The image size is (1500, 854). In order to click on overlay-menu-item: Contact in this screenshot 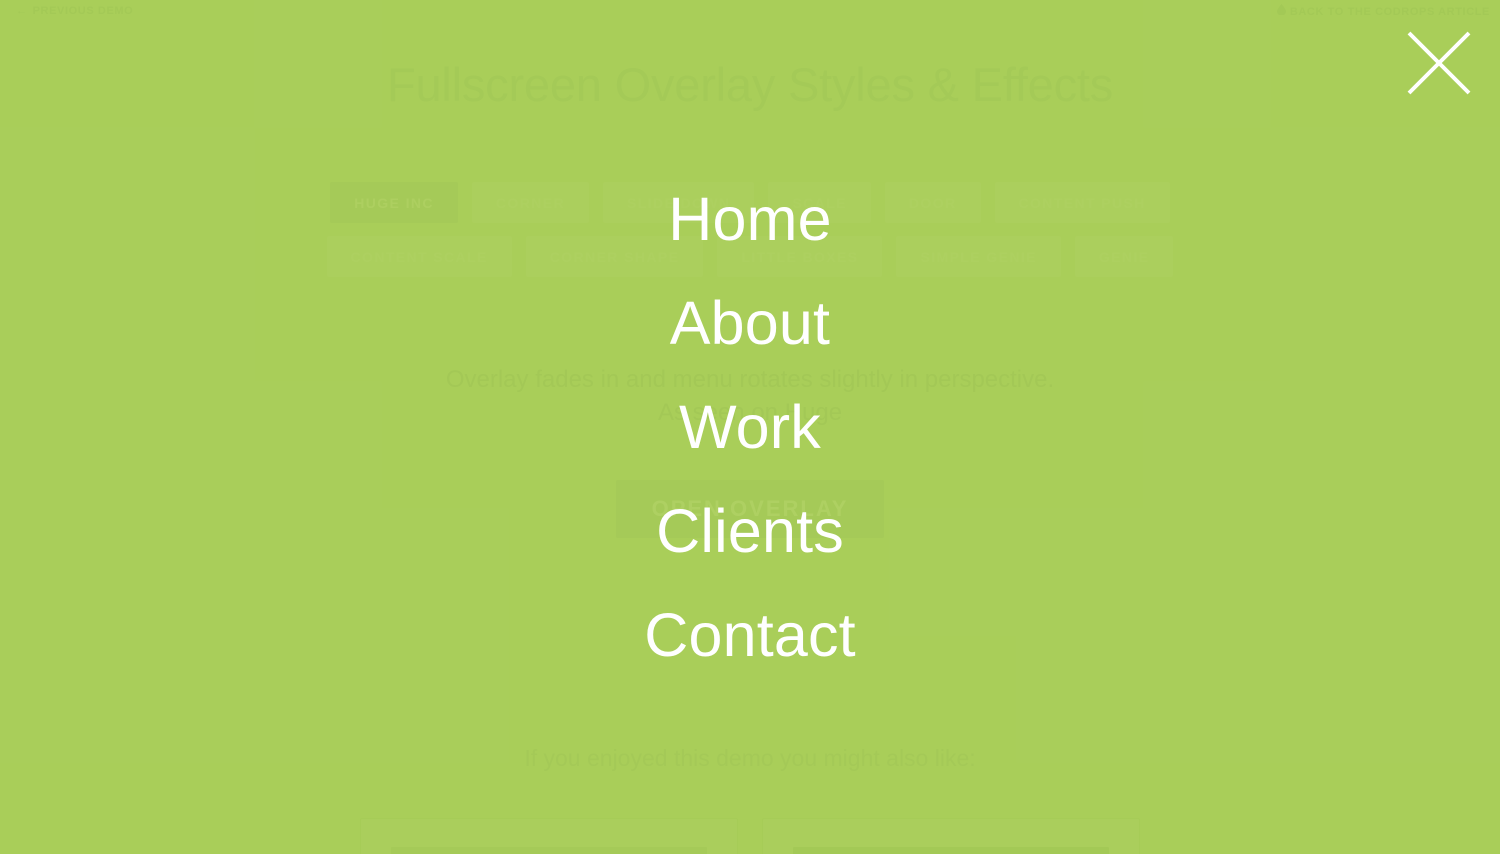, I will do `click(750, 635)`.